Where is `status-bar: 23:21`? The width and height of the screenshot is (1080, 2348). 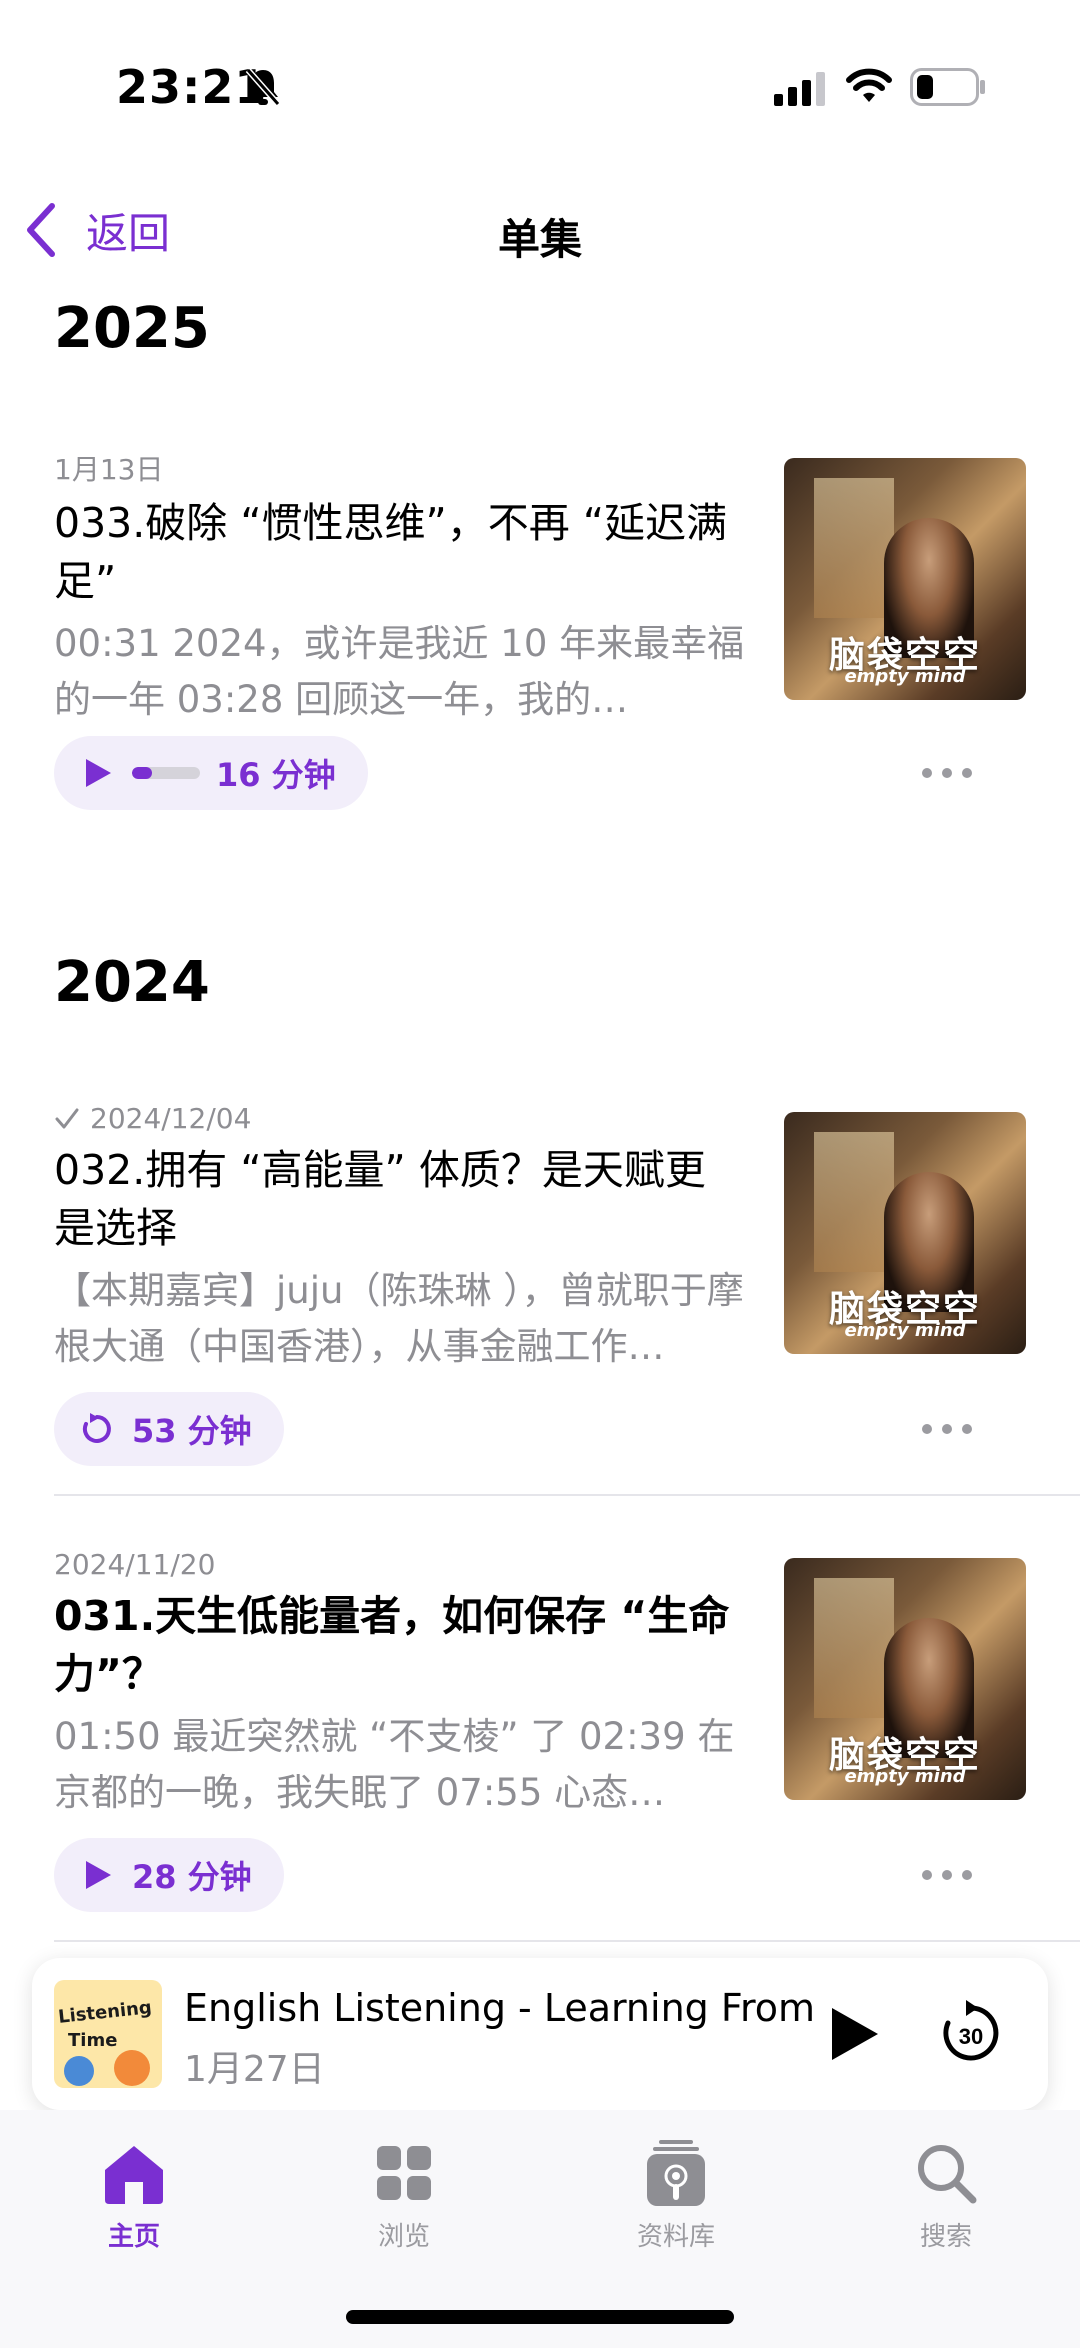
status-bar: 23:21 is located at coordinates (540, 85).